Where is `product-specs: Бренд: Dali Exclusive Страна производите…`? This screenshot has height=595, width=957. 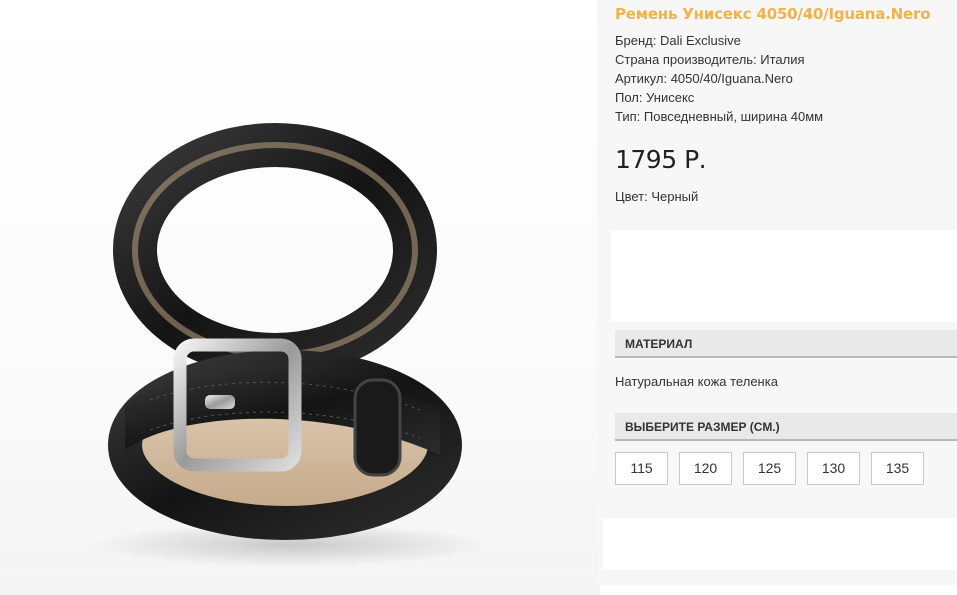 product-specs: Бренд: Dali Exclusive Страна производите… is located at coordinates (719, 78).